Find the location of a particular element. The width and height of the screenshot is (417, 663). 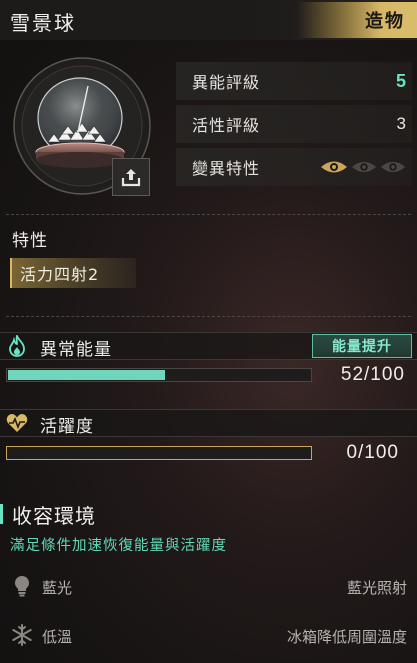

stat-value: 3 is located at coordinates (401, 123).